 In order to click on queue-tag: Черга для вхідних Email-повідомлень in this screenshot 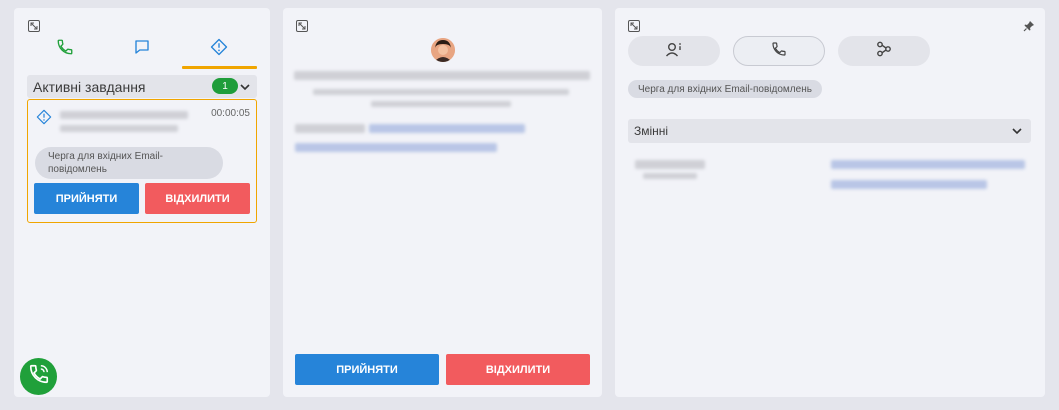, I will do `click(725, 89)`.